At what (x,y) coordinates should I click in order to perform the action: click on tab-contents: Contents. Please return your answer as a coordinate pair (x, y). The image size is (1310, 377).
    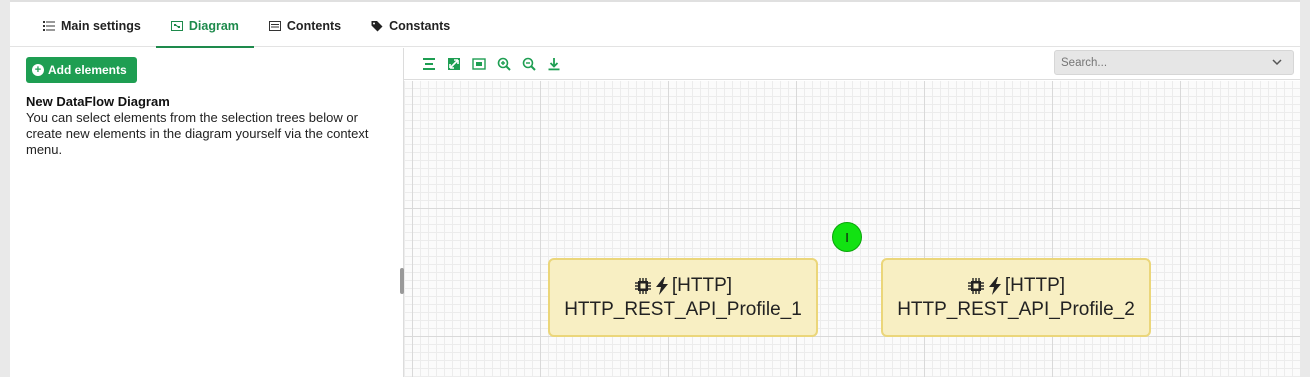
    Looking at the image, I should click on (305, 25).